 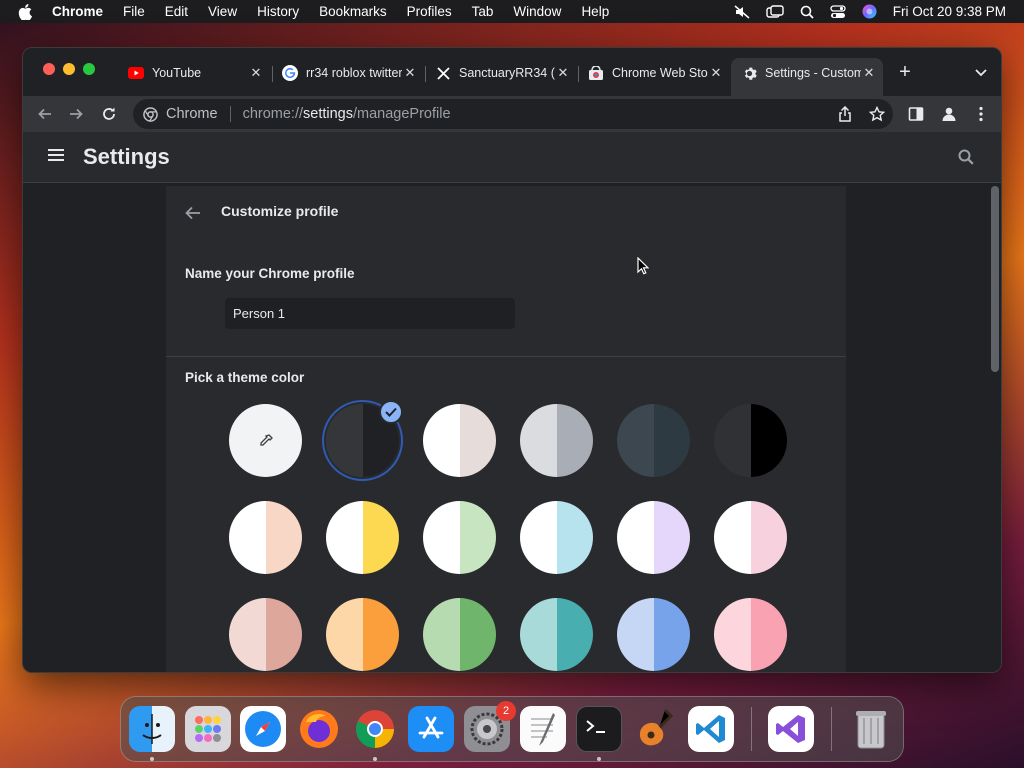 What do you see at coordinates (278, 11) in the screenshot?
I see `menu-history: History` at bounding box center [278, 11].